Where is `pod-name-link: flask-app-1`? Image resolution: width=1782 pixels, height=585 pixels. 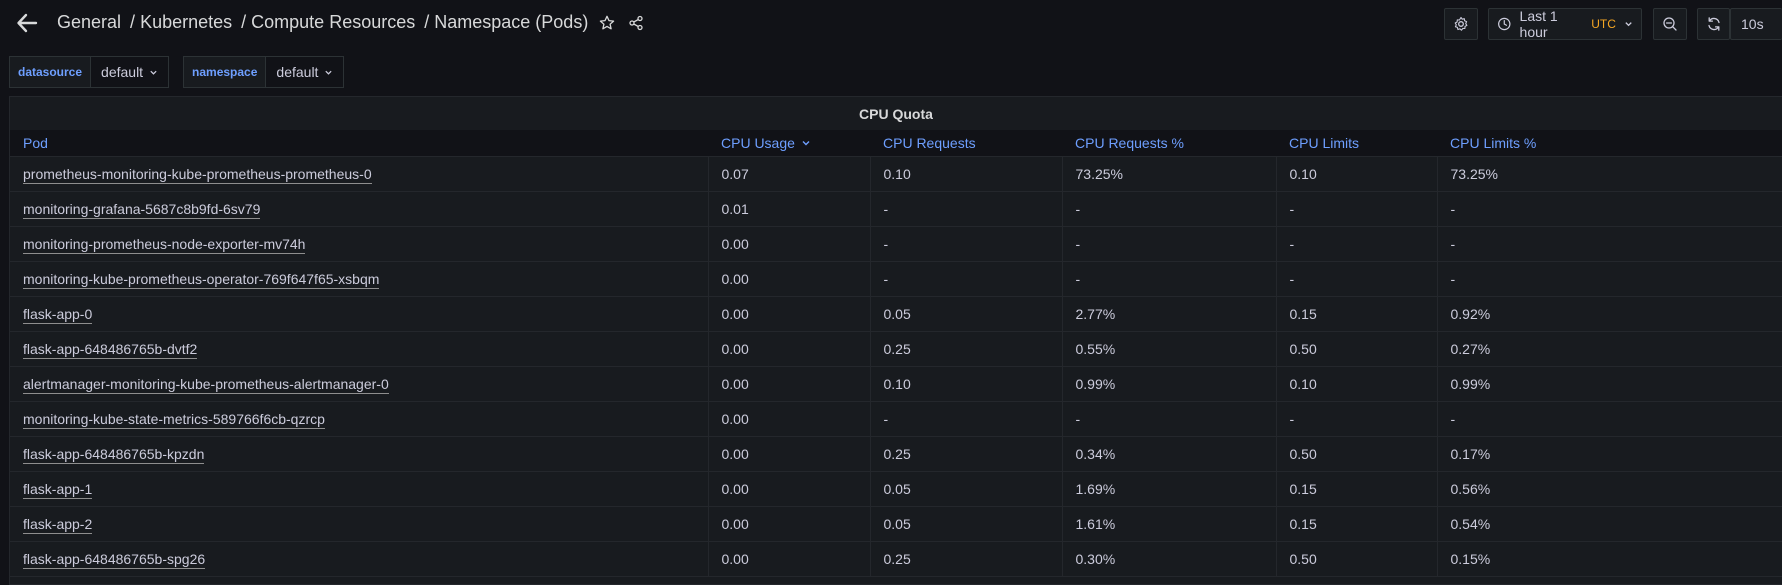 pod-name-link: flask-app-1 is located at coordinates (58, 490).